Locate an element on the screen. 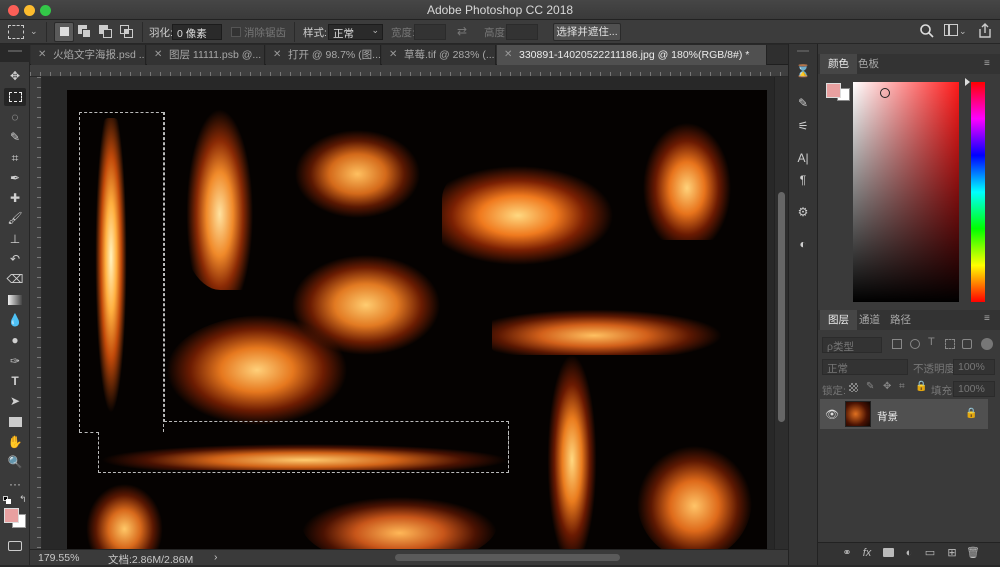 This screenshot has width=1000, height=567. clone-stamp-tool-icon: ⊥ is located at coordinates (15, 239).